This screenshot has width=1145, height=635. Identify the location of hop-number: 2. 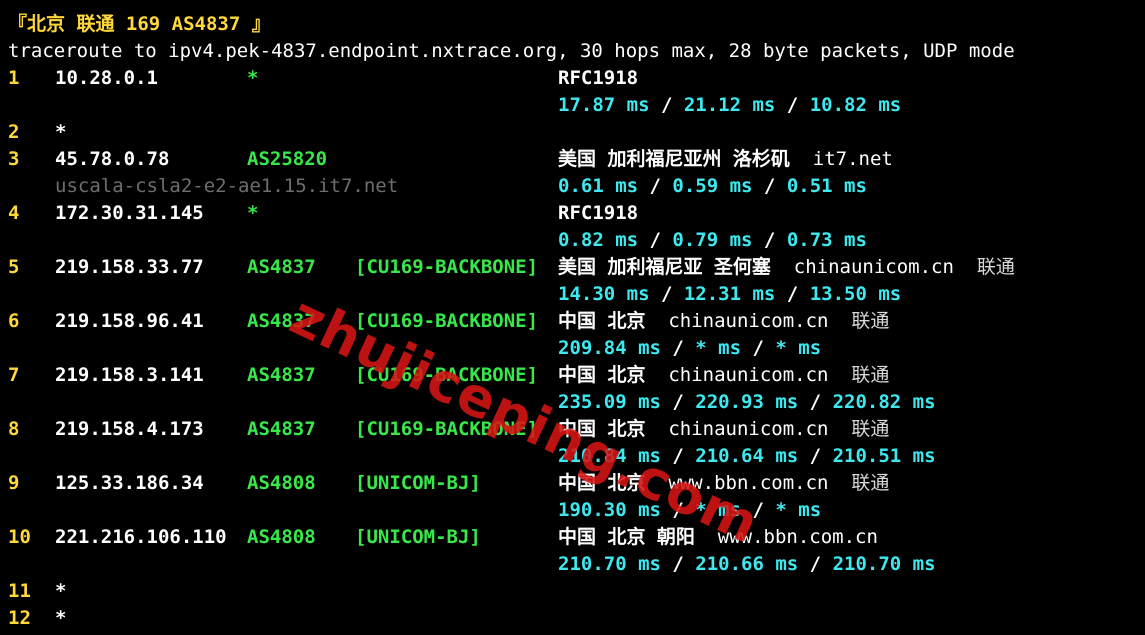
(14, 132).